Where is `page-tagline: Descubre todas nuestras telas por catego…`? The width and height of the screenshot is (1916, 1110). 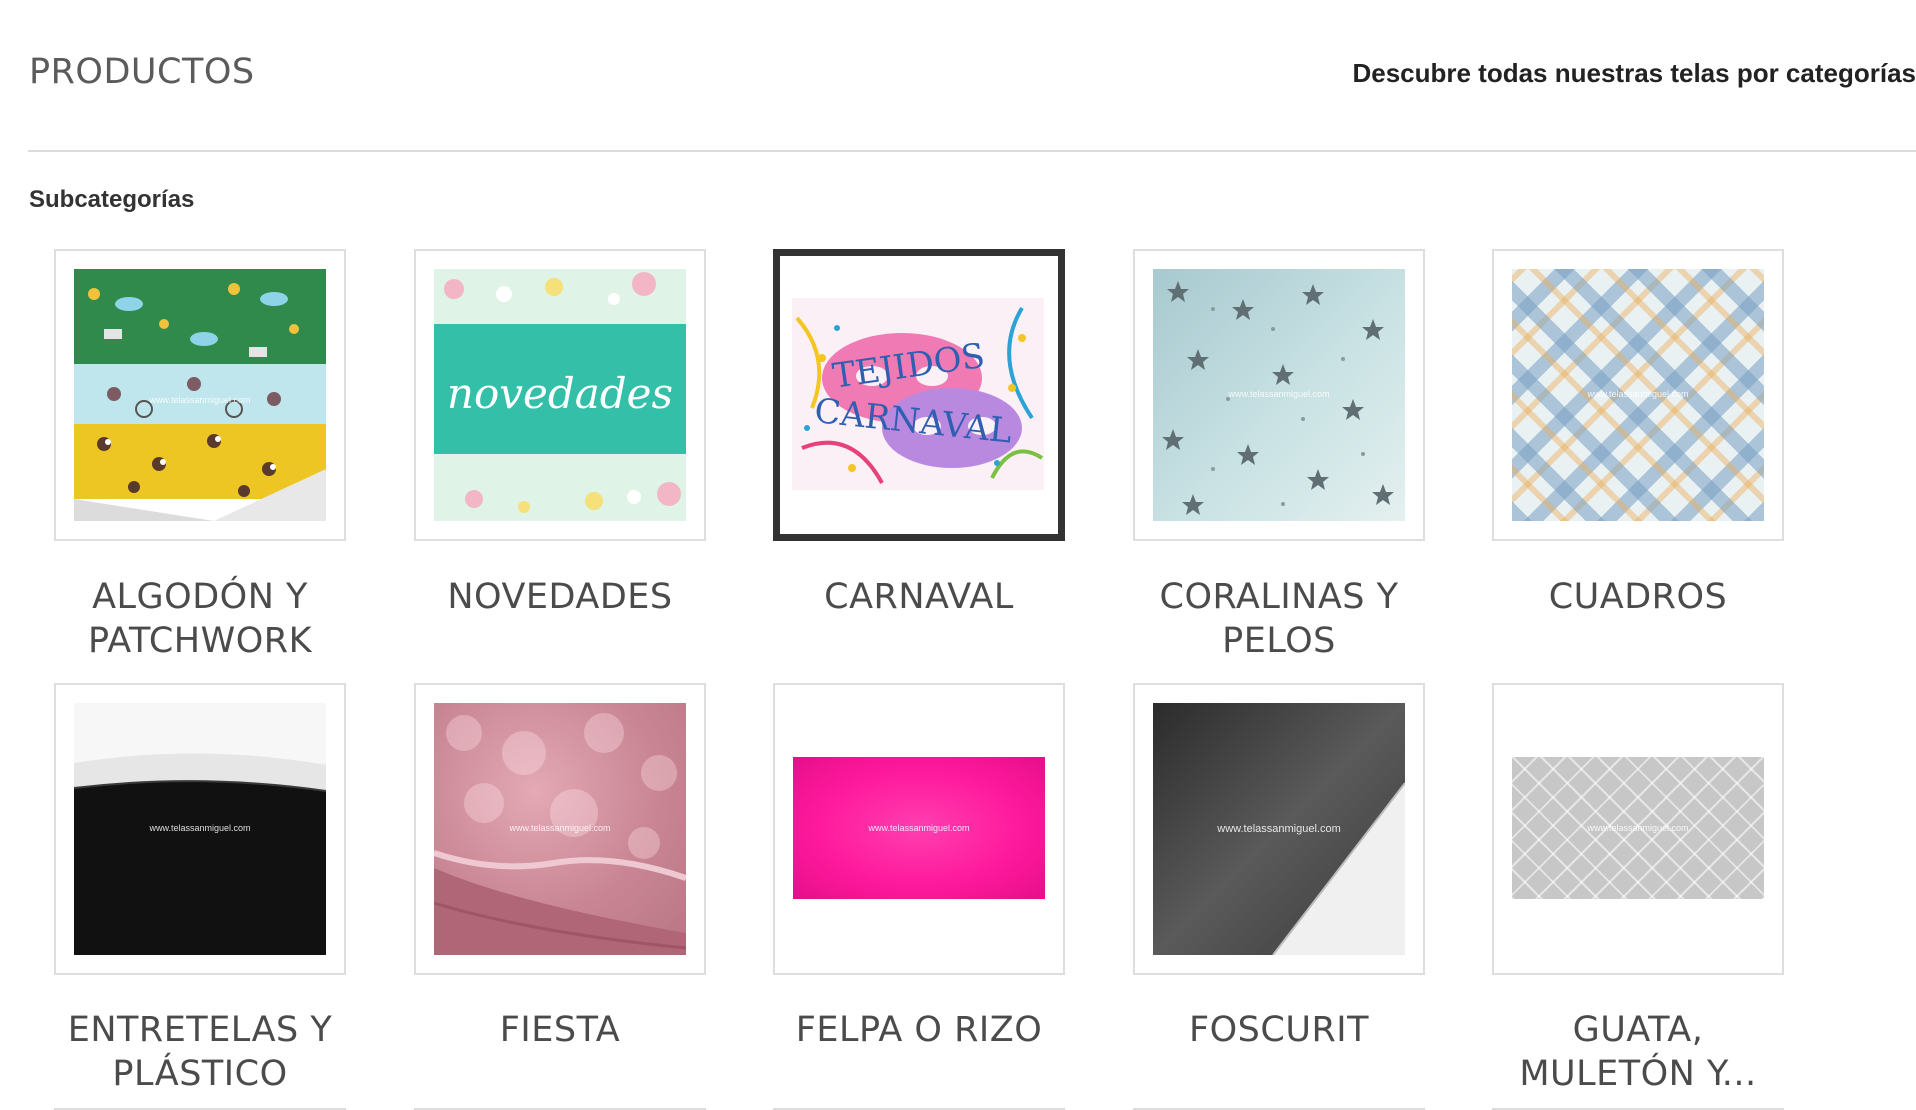 page-tagline: Descubre todas nuestras telas por catego… is located at coordinates (1634, 73).